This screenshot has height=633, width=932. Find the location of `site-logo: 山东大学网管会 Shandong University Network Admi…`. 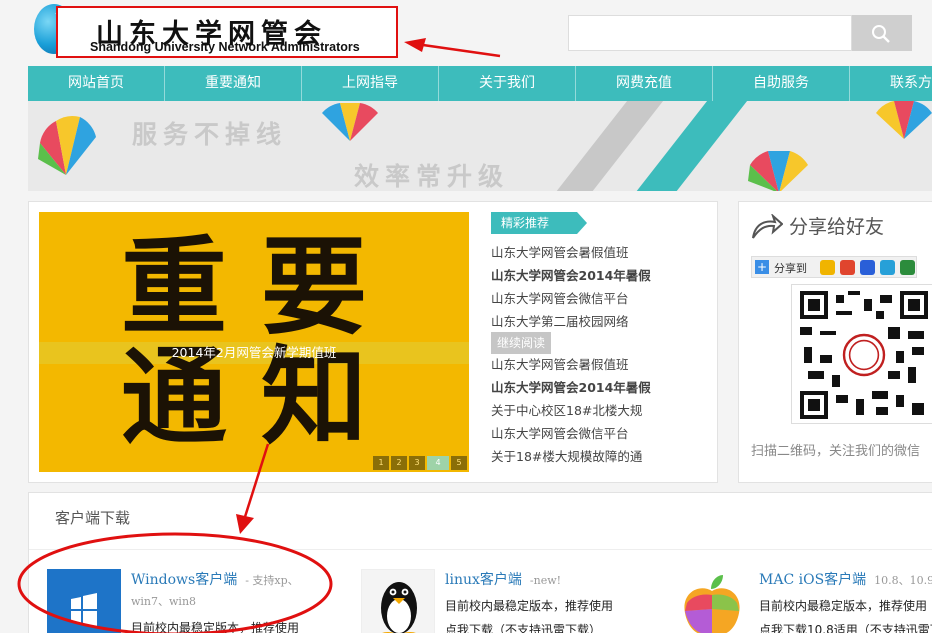

site-logo: 山东大学网管会 Shandong University Network Admi… is located at coordinates (217, 29).